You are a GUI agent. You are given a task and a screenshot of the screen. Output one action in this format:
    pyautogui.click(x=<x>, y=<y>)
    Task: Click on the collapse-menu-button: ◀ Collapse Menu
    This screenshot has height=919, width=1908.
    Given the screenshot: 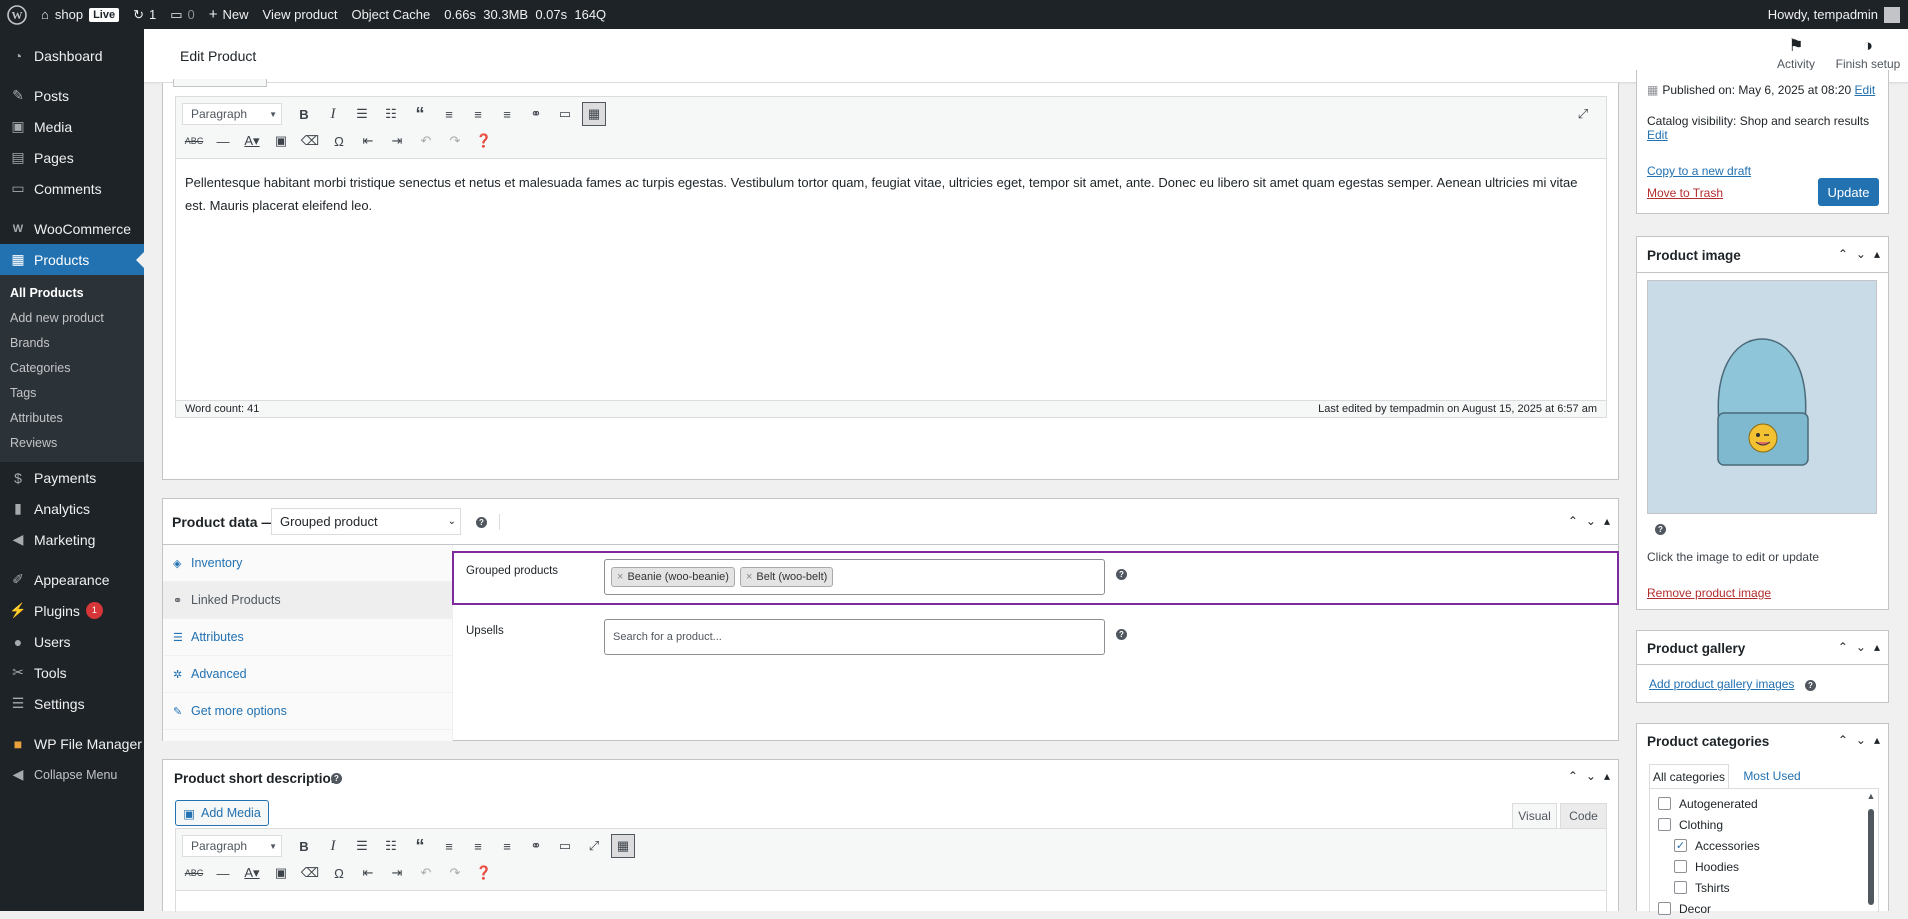 What is the action you would take?
    pyautogui.click(x=72, y=774)
    